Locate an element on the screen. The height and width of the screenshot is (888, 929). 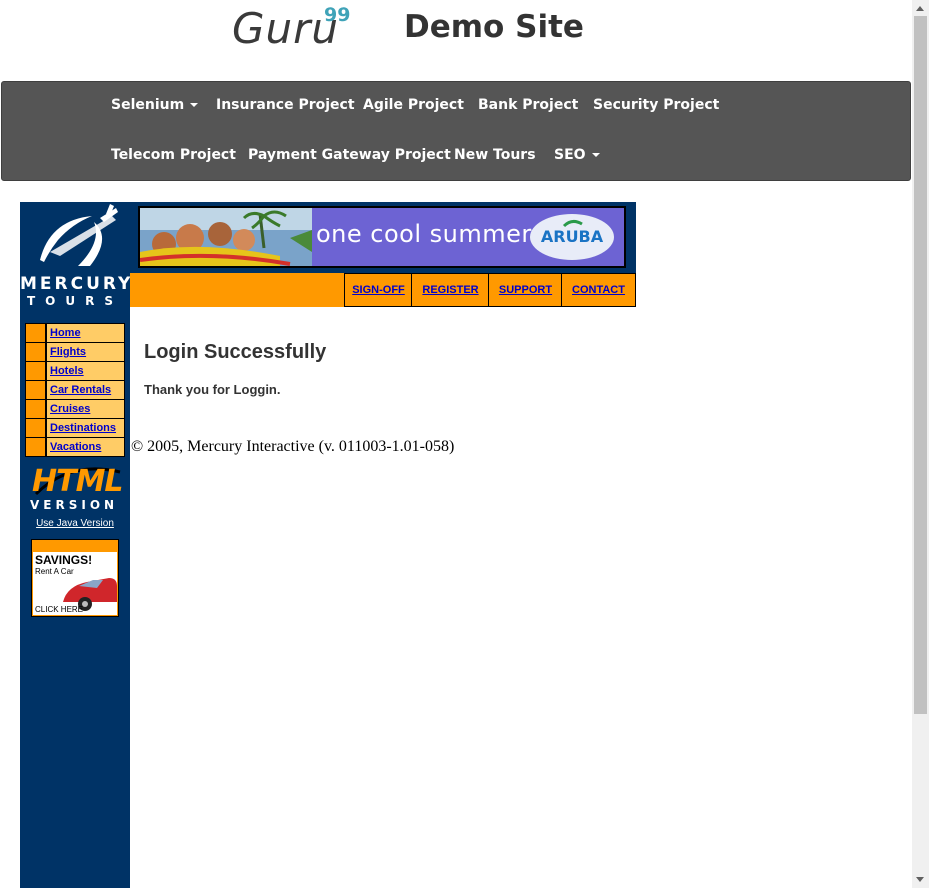
aruba-banner-ad: one cool summer ARUBA is located at coordinates (382, 237).